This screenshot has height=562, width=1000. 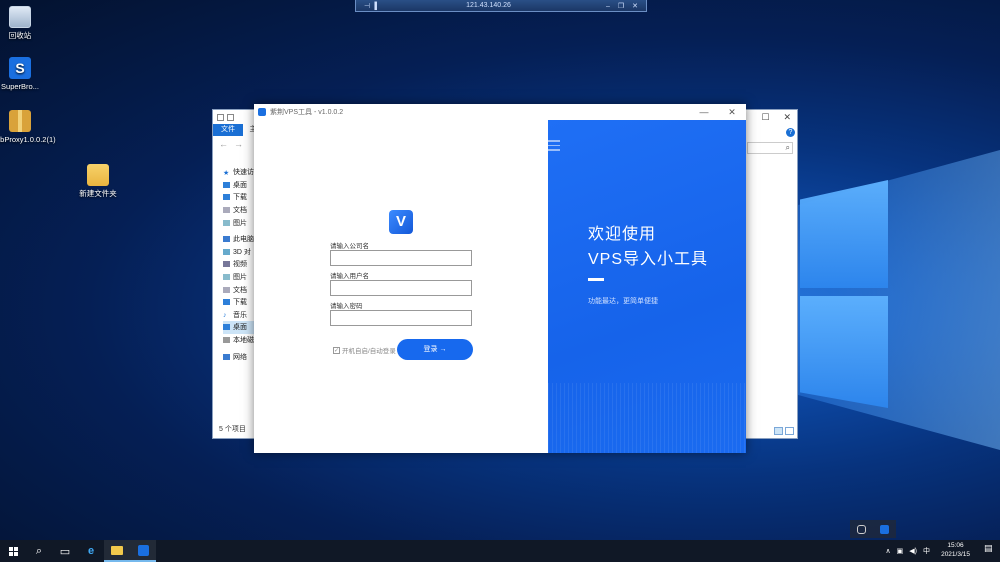 What do you see at coordinates (647, 418) in the screenshot?
I see `panel-decoration` at bounding box center [647, 418].